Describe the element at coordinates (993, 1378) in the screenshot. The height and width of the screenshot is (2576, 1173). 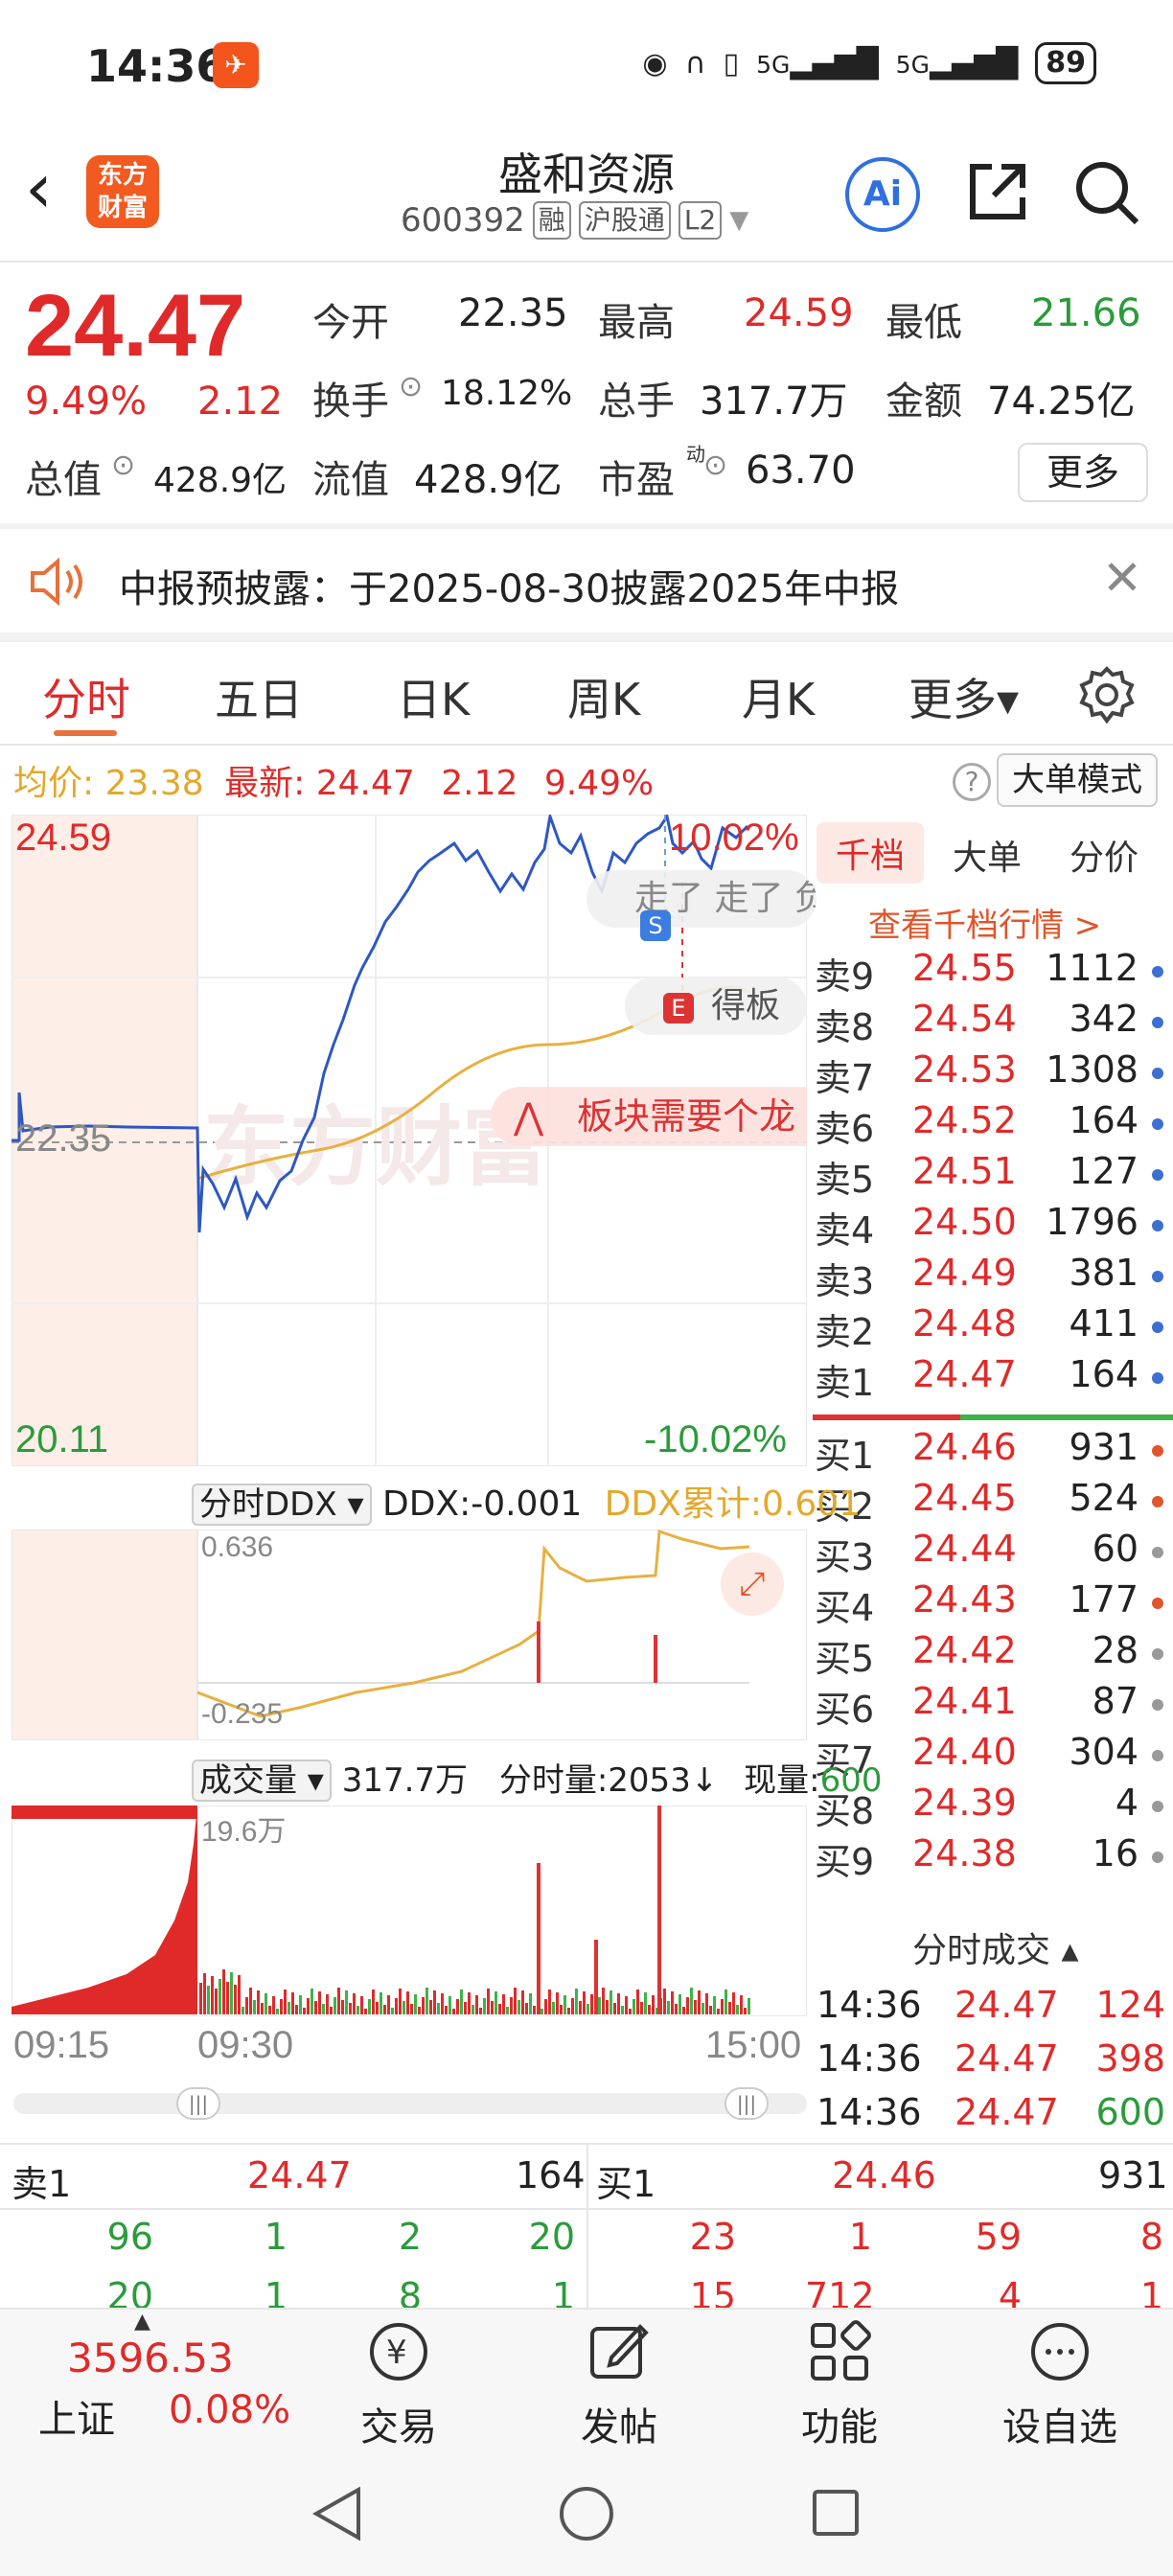
I see `ask-row: 卖1 24.47 164` at that location.